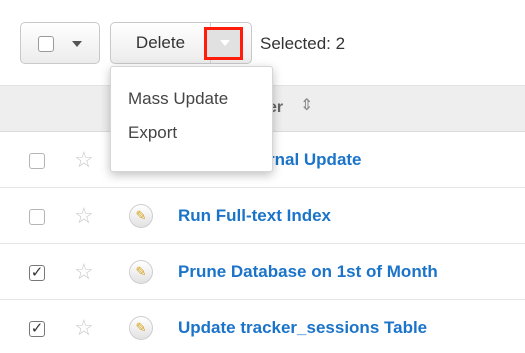 The image size is (525, 353). What do you see at coordinates (303, 43) in the screenshot?
I see `selected-count: Selected: 2` at bounding box center [303, 43].